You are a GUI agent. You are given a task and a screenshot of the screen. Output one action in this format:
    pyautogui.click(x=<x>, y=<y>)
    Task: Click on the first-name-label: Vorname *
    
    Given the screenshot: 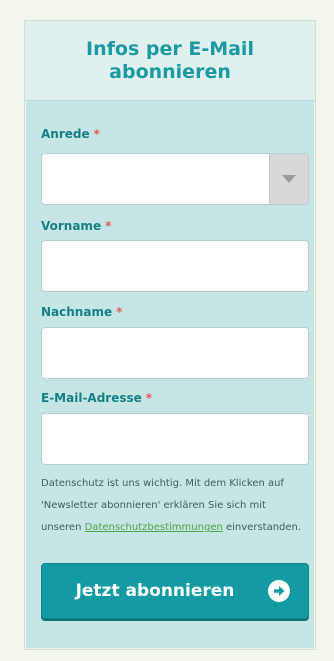 What is the action you would take?
    pyautogui.click(x=76, y=226)
    